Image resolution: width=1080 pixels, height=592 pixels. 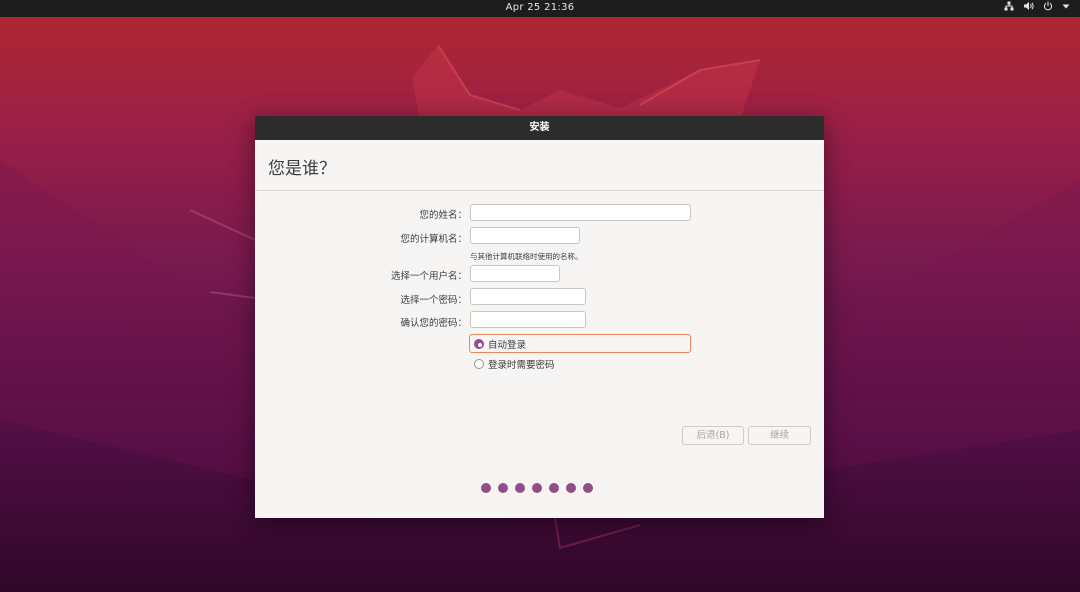 I want to click on continue-button: 继续, so click(x=779, y=435).